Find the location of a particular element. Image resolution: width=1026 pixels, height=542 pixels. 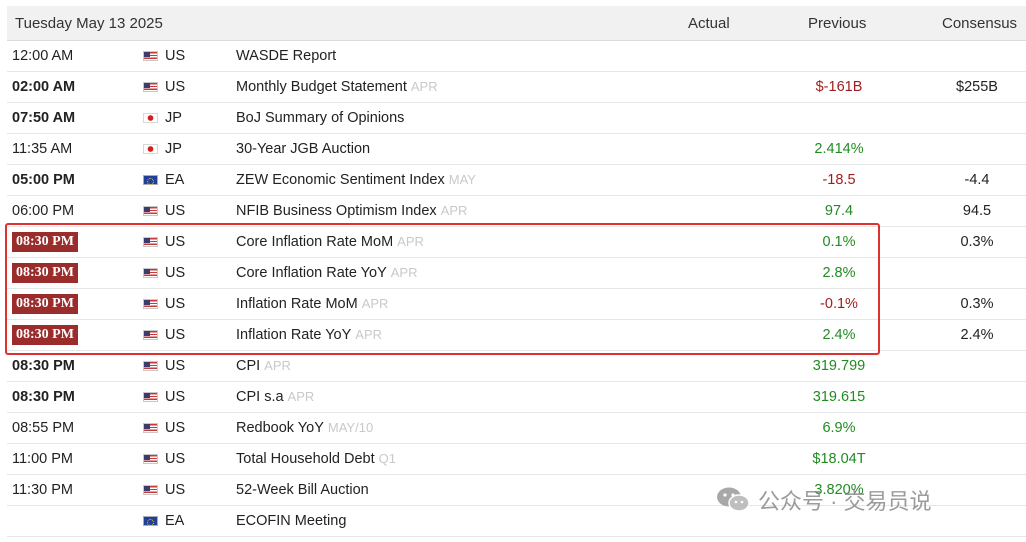

event-title: Inflation Rate MoM is located at coordinates (297, 304).